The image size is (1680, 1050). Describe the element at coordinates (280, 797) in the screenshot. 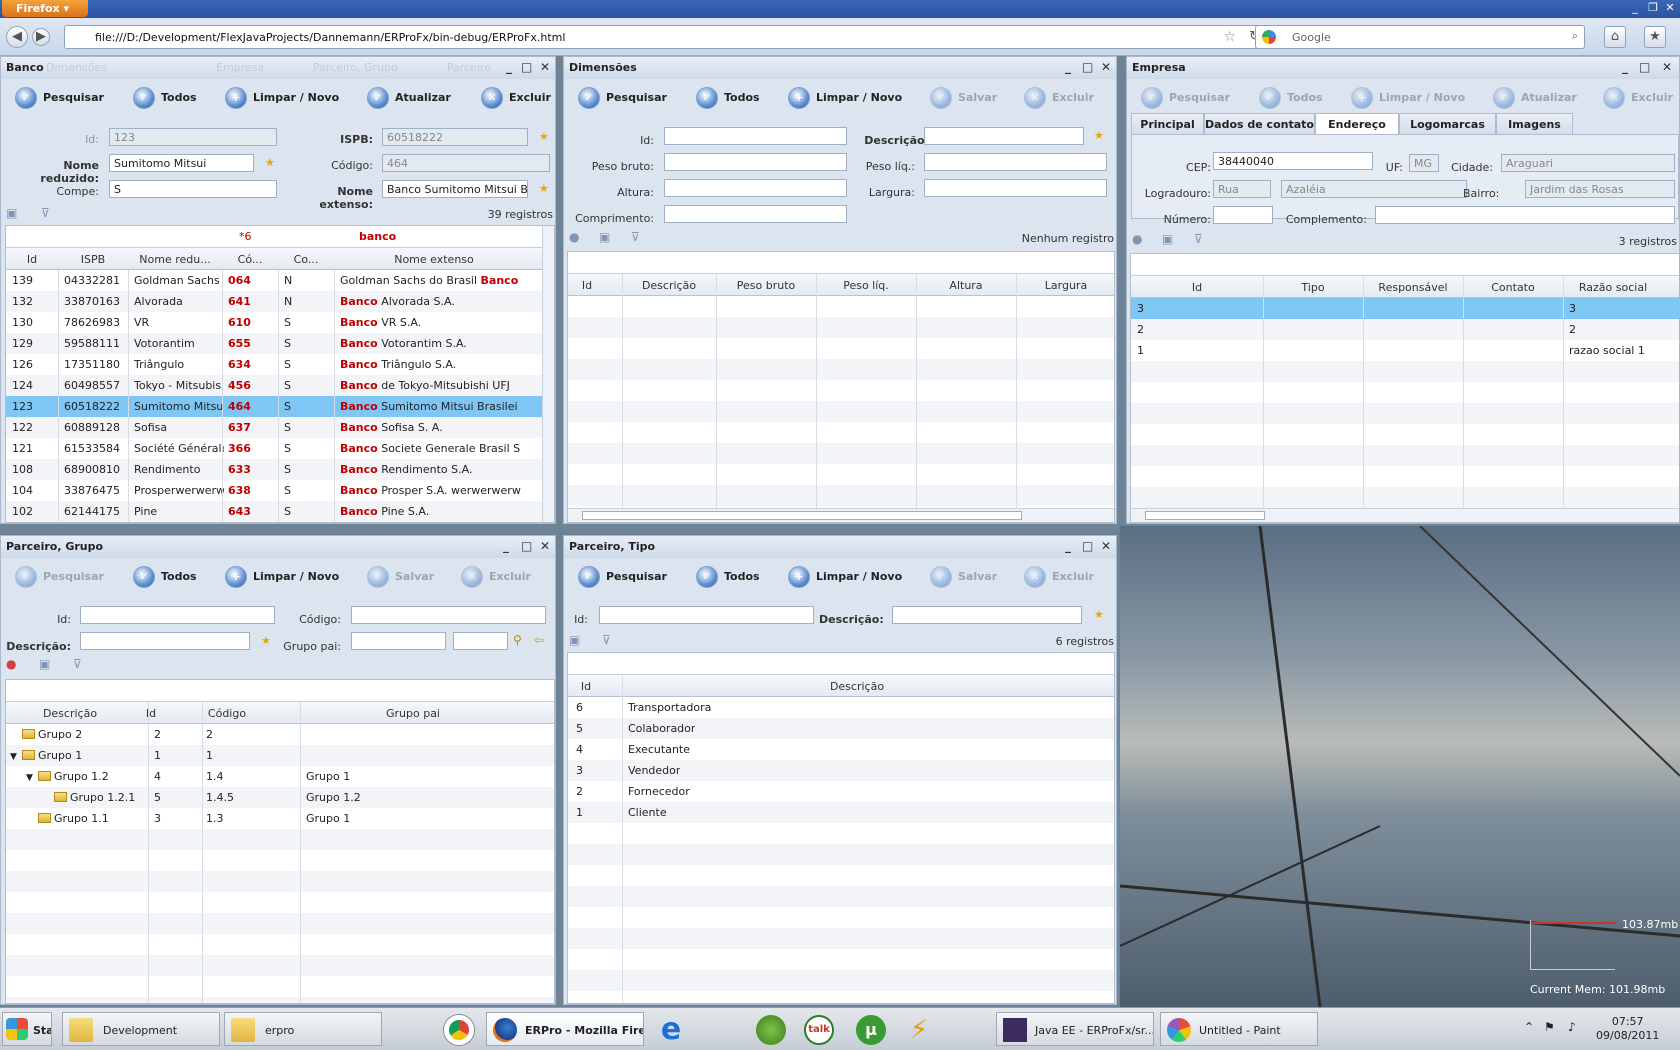

I see `tree-row: Grupo 1.2.1 5 1.4.5 Grupo 1.2` at that location.